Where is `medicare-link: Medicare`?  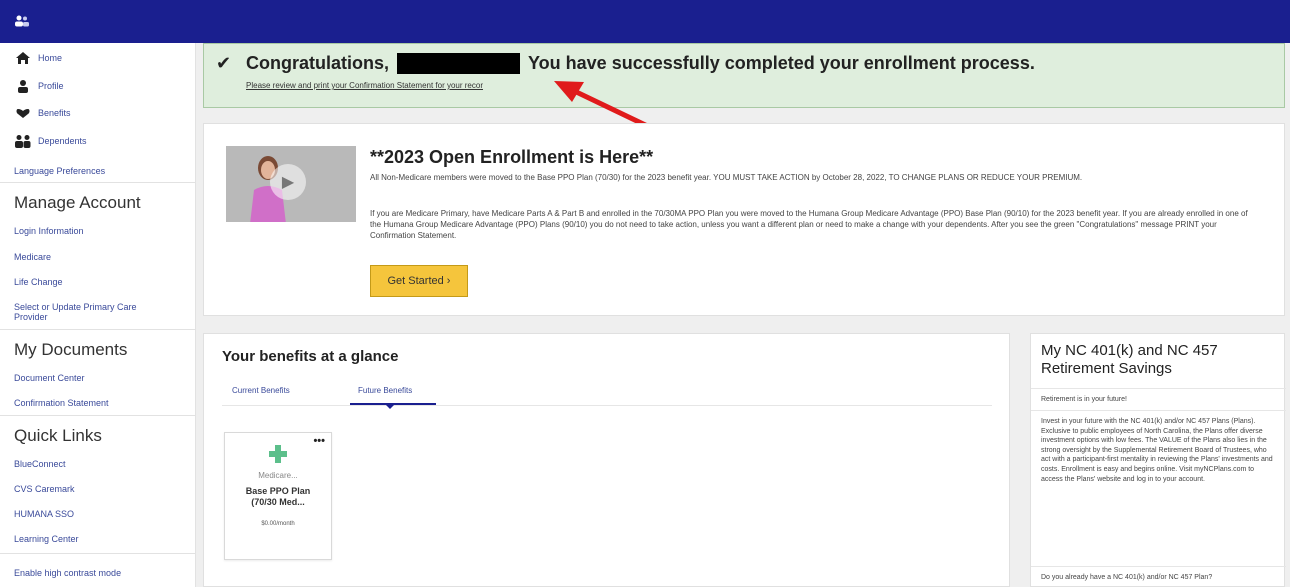
medicare-link: Medicare is located at coordinates (32, 257).